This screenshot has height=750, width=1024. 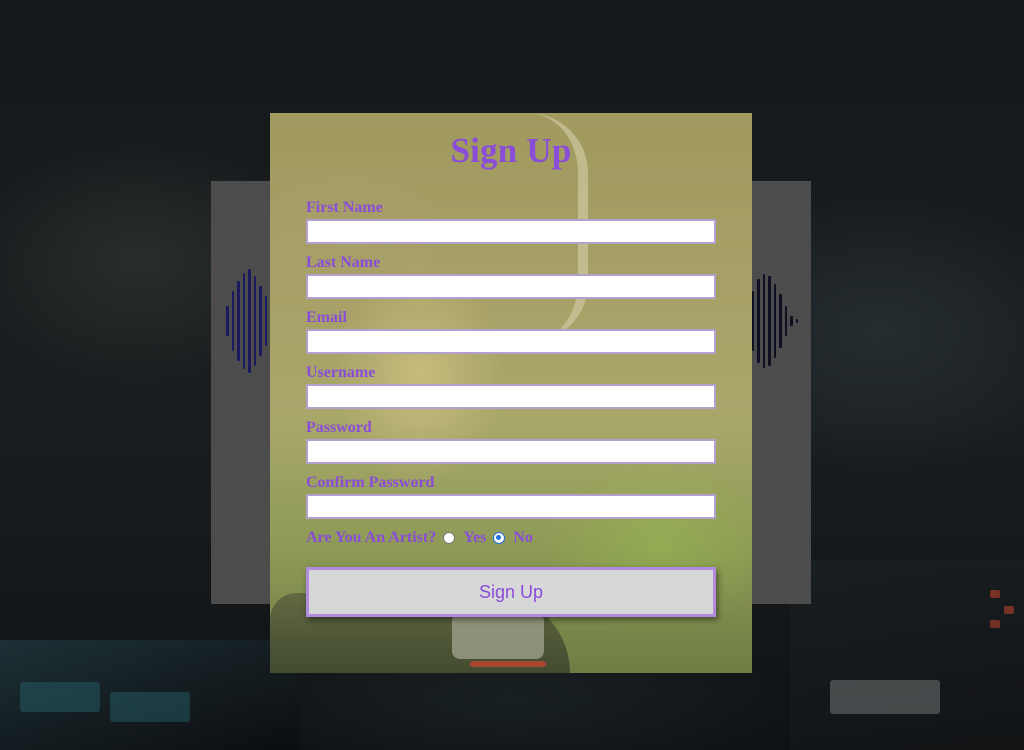 I want to click on form-title: Sign Up, so click(x=511, y=150).